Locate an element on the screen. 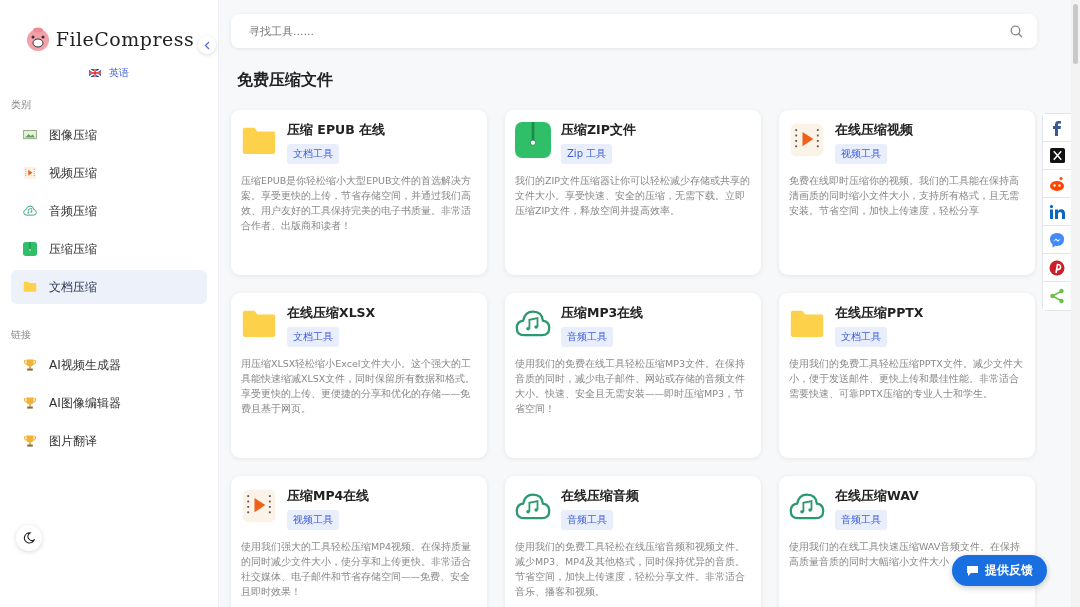 The height and width of the screenshot is (607, 1080). flag-icon is located at coordinates (95, 73).